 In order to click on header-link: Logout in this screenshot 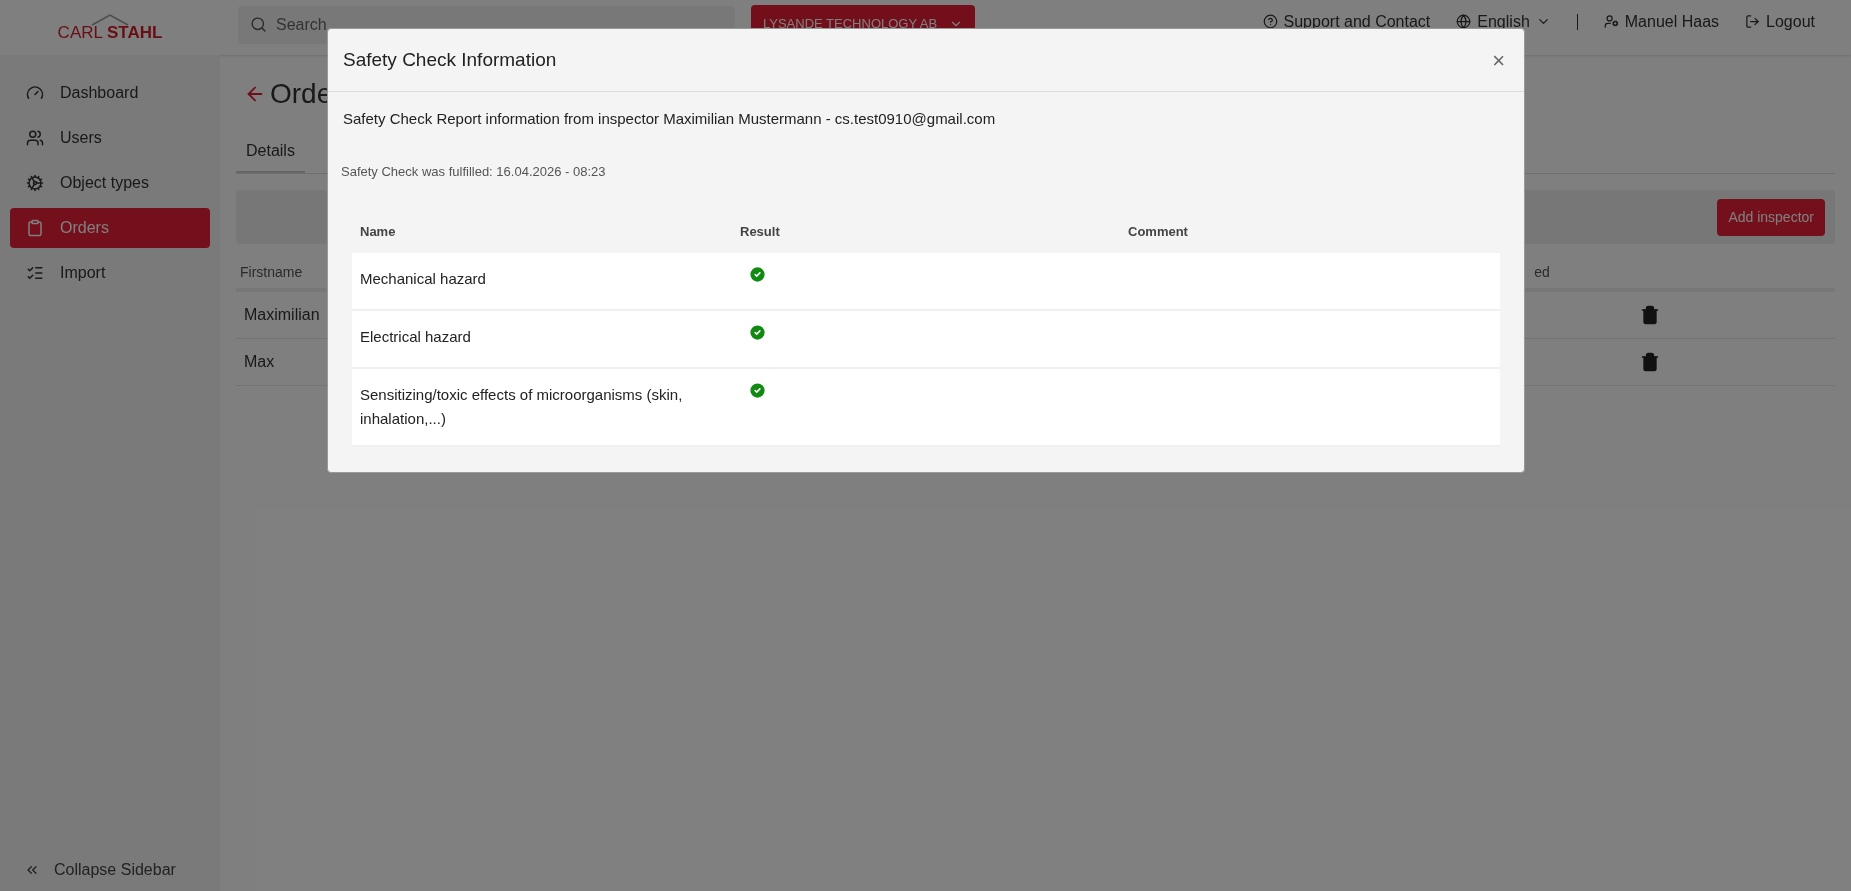, I will do `click(1780, 21)`.